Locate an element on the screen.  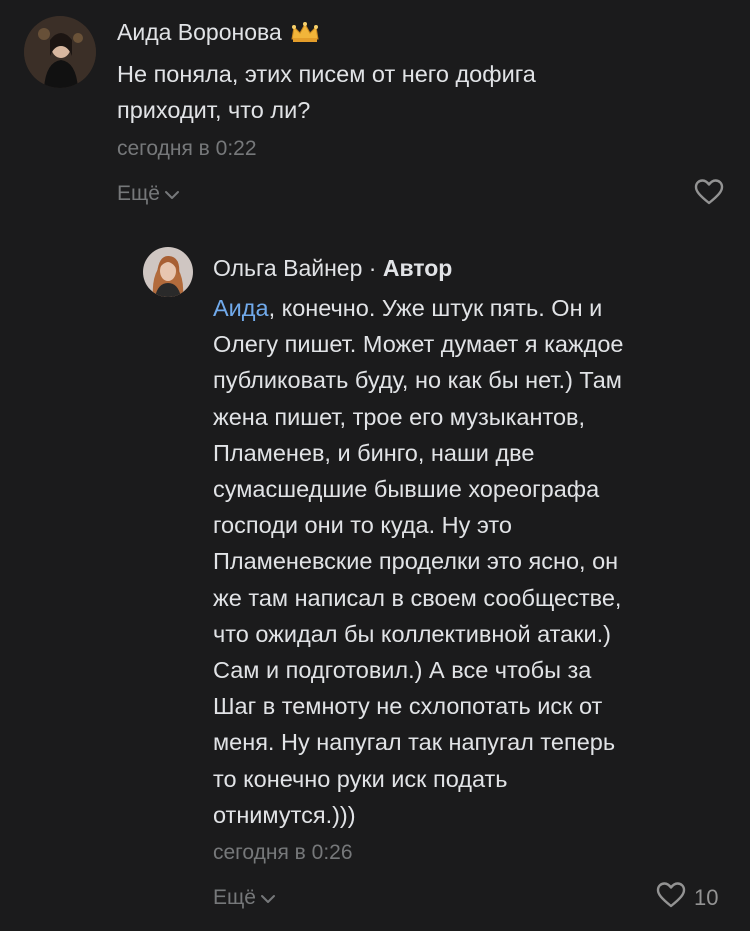
crown-icon is located at coordinates (305, 35).